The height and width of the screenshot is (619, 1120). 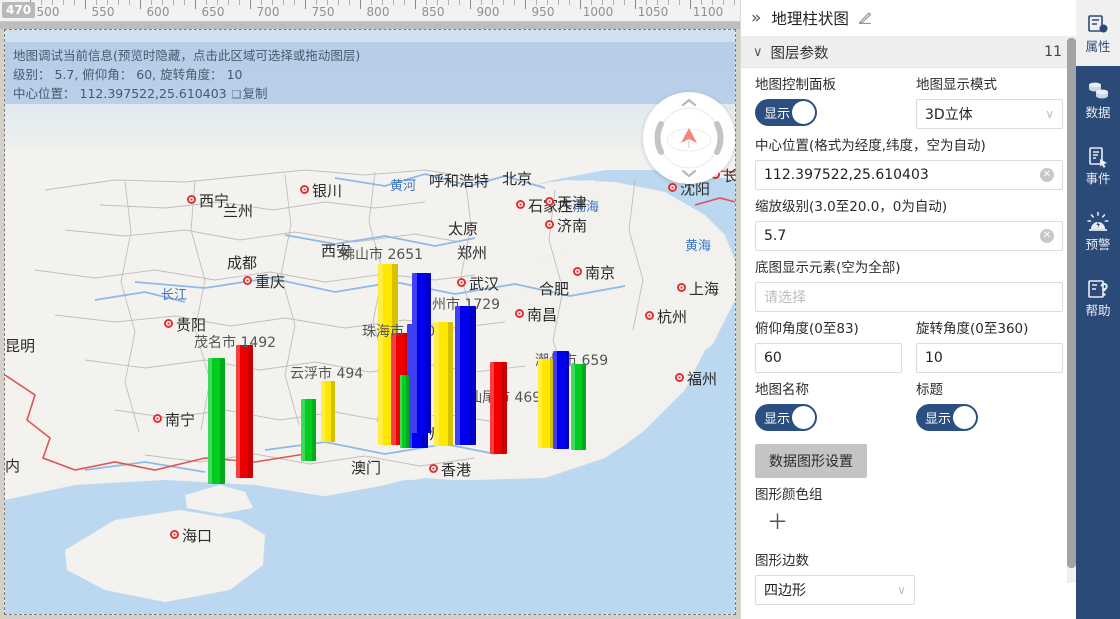 I want to click on map-display-mode-select: 3D立体 ∨, so click(x=989, y=114).